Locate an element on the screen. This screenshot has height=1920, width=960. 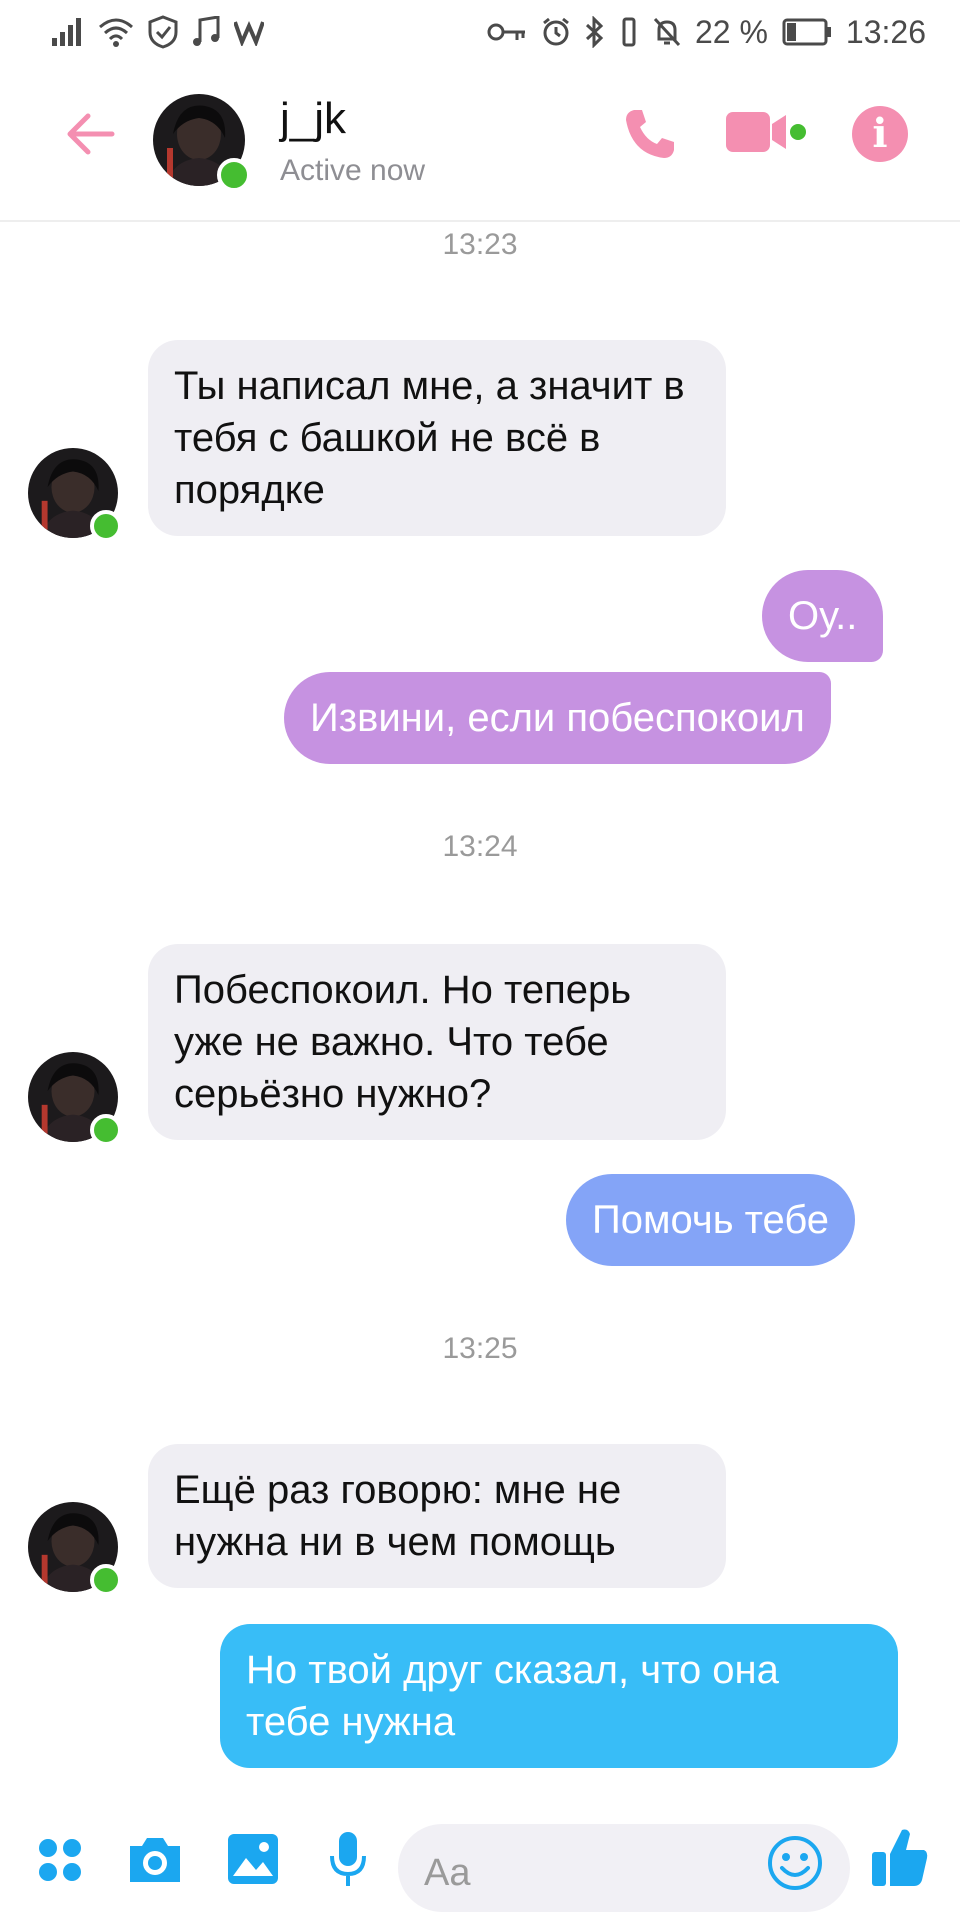
alarm-icon is located at coordinates (556, 31).